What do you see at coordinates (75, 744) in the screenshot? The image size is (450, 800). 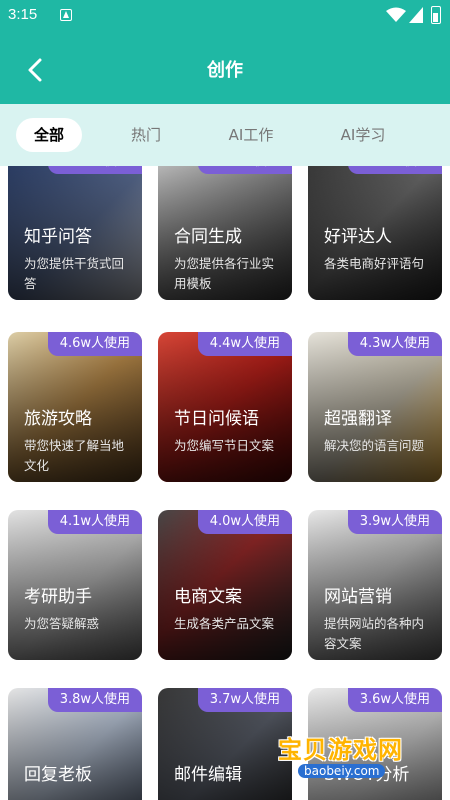 I see `template-card: 3.8w人使用 回复老板` at bounding box center [75, 744].